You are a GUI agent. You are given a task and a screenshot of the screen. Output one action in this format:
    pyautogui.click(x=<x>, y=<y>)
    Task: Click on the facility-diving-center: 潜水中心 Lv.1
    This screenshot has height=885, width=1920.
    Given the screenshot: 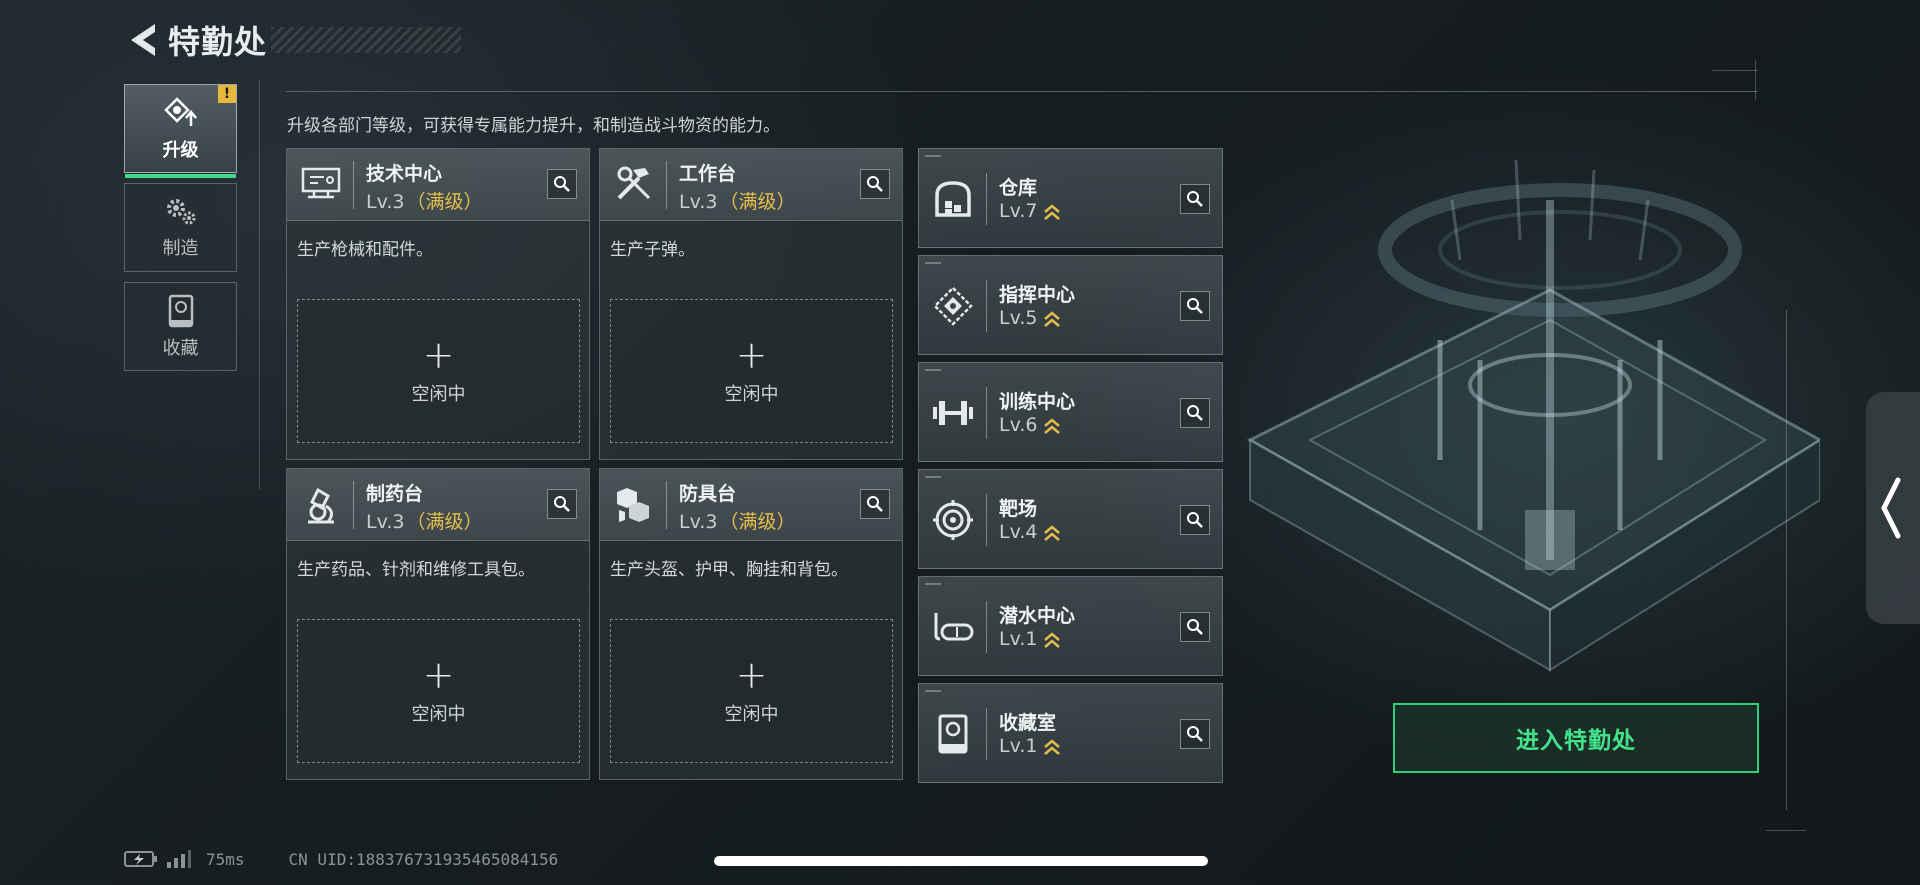 What is the action you would take?
    pyautogui.click(x=1070, y=626)
    